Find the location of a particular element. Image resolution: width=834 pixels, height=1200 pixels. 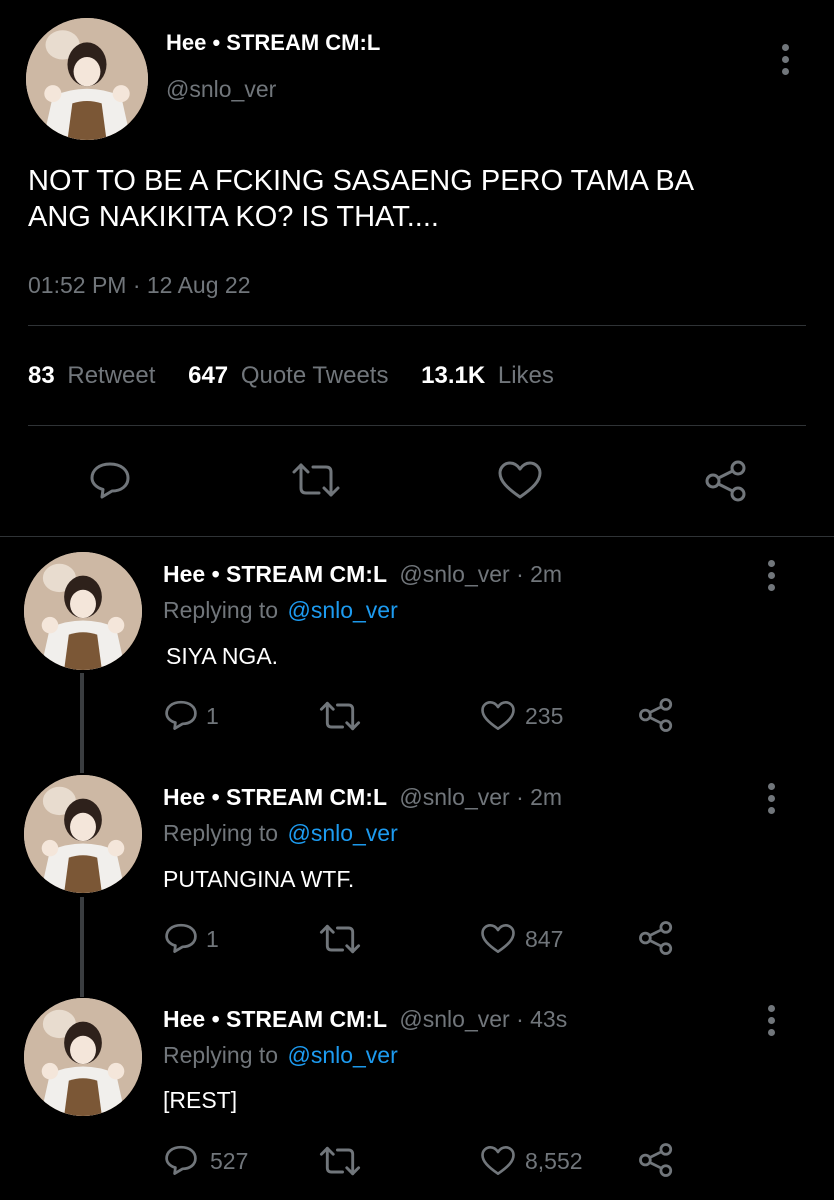

retweets-stat: 83 Retweet is located at coordinates (95, 375).